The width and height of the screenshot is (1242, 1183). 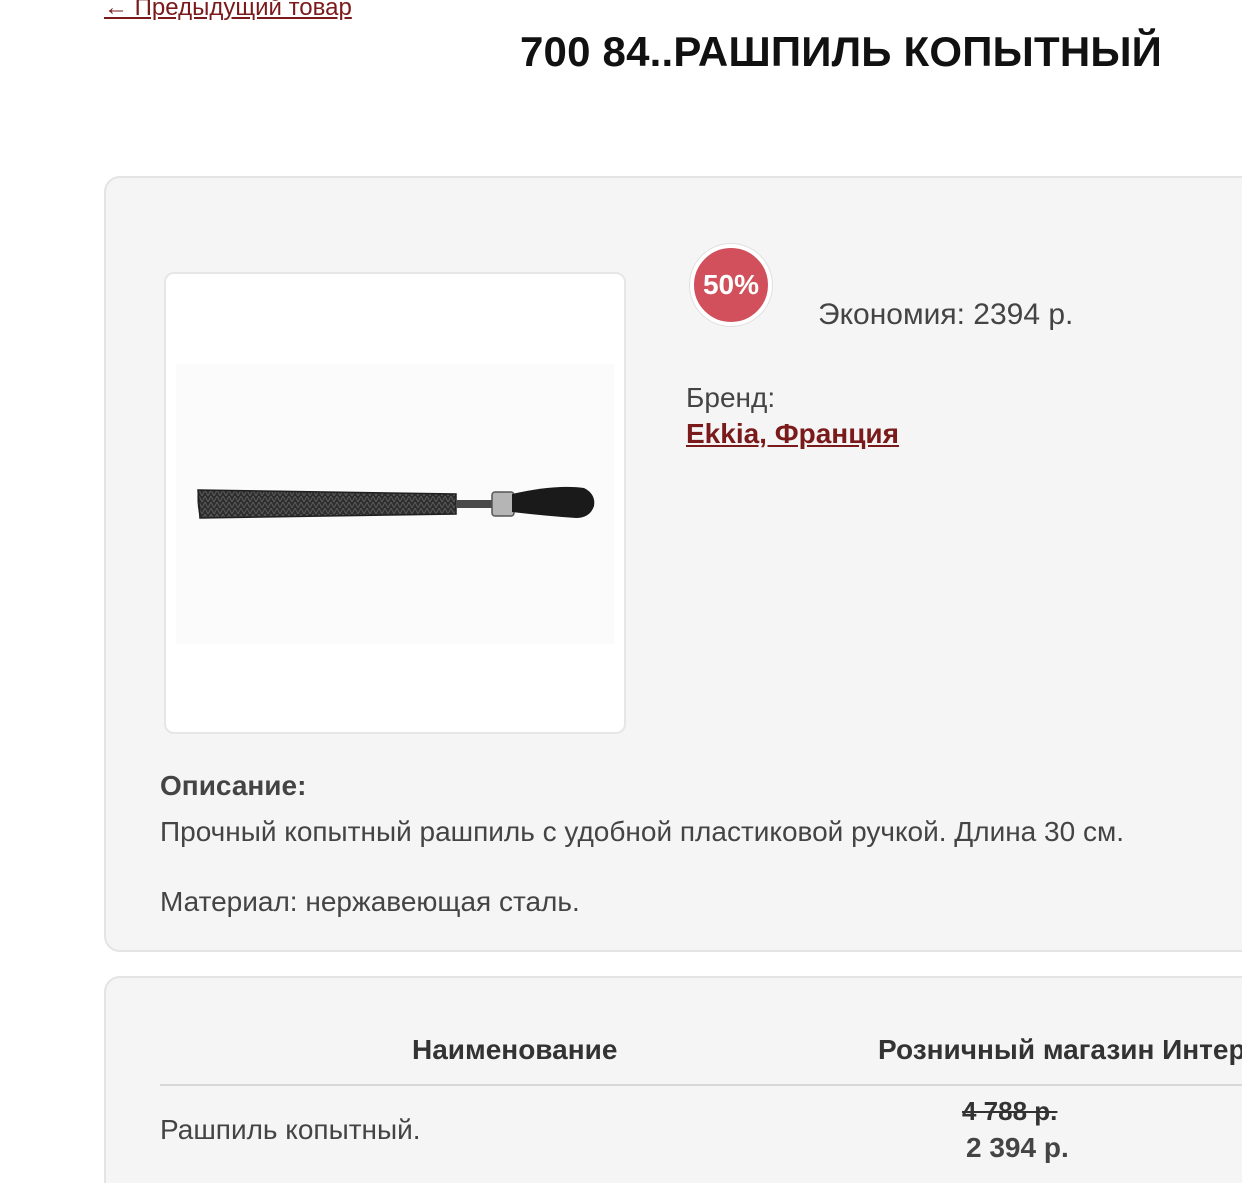 What do you see at coordinates (228, 11) in the screenshot?
I see `previous-product-link: ← Предыдущий товар` at bounding box center [228, 11].